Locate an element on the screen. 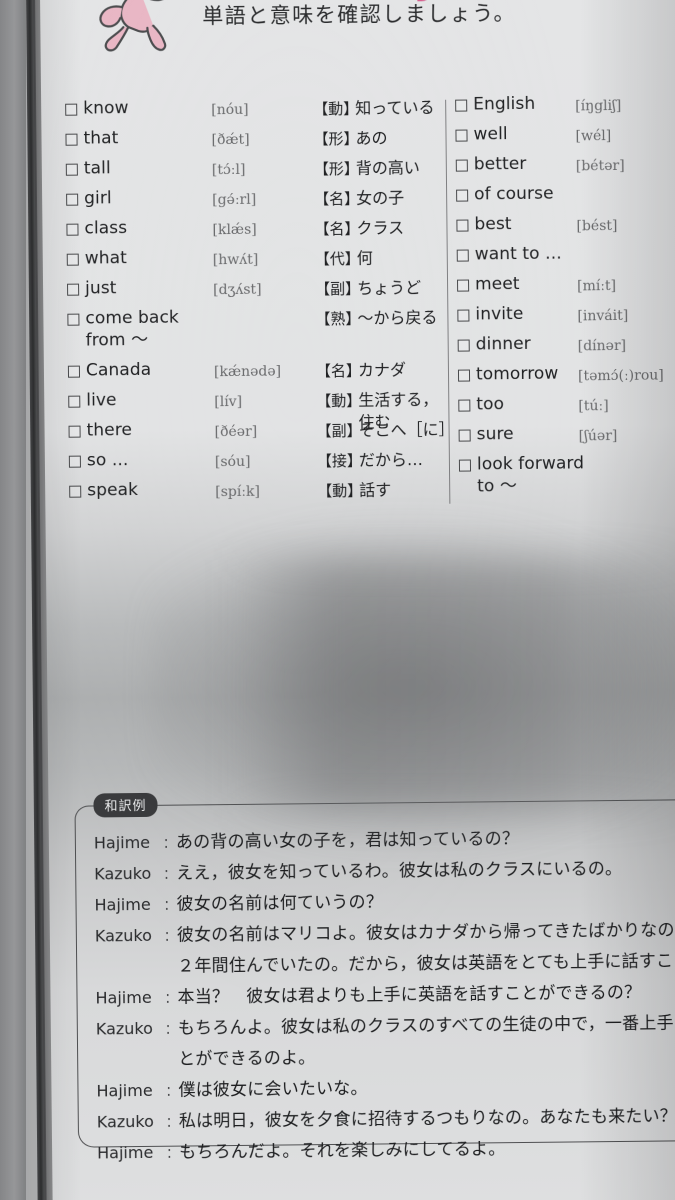 The width and height of the screenshot is (675, 1200). vocabulary-word: English is located at coordinates (504, 104).